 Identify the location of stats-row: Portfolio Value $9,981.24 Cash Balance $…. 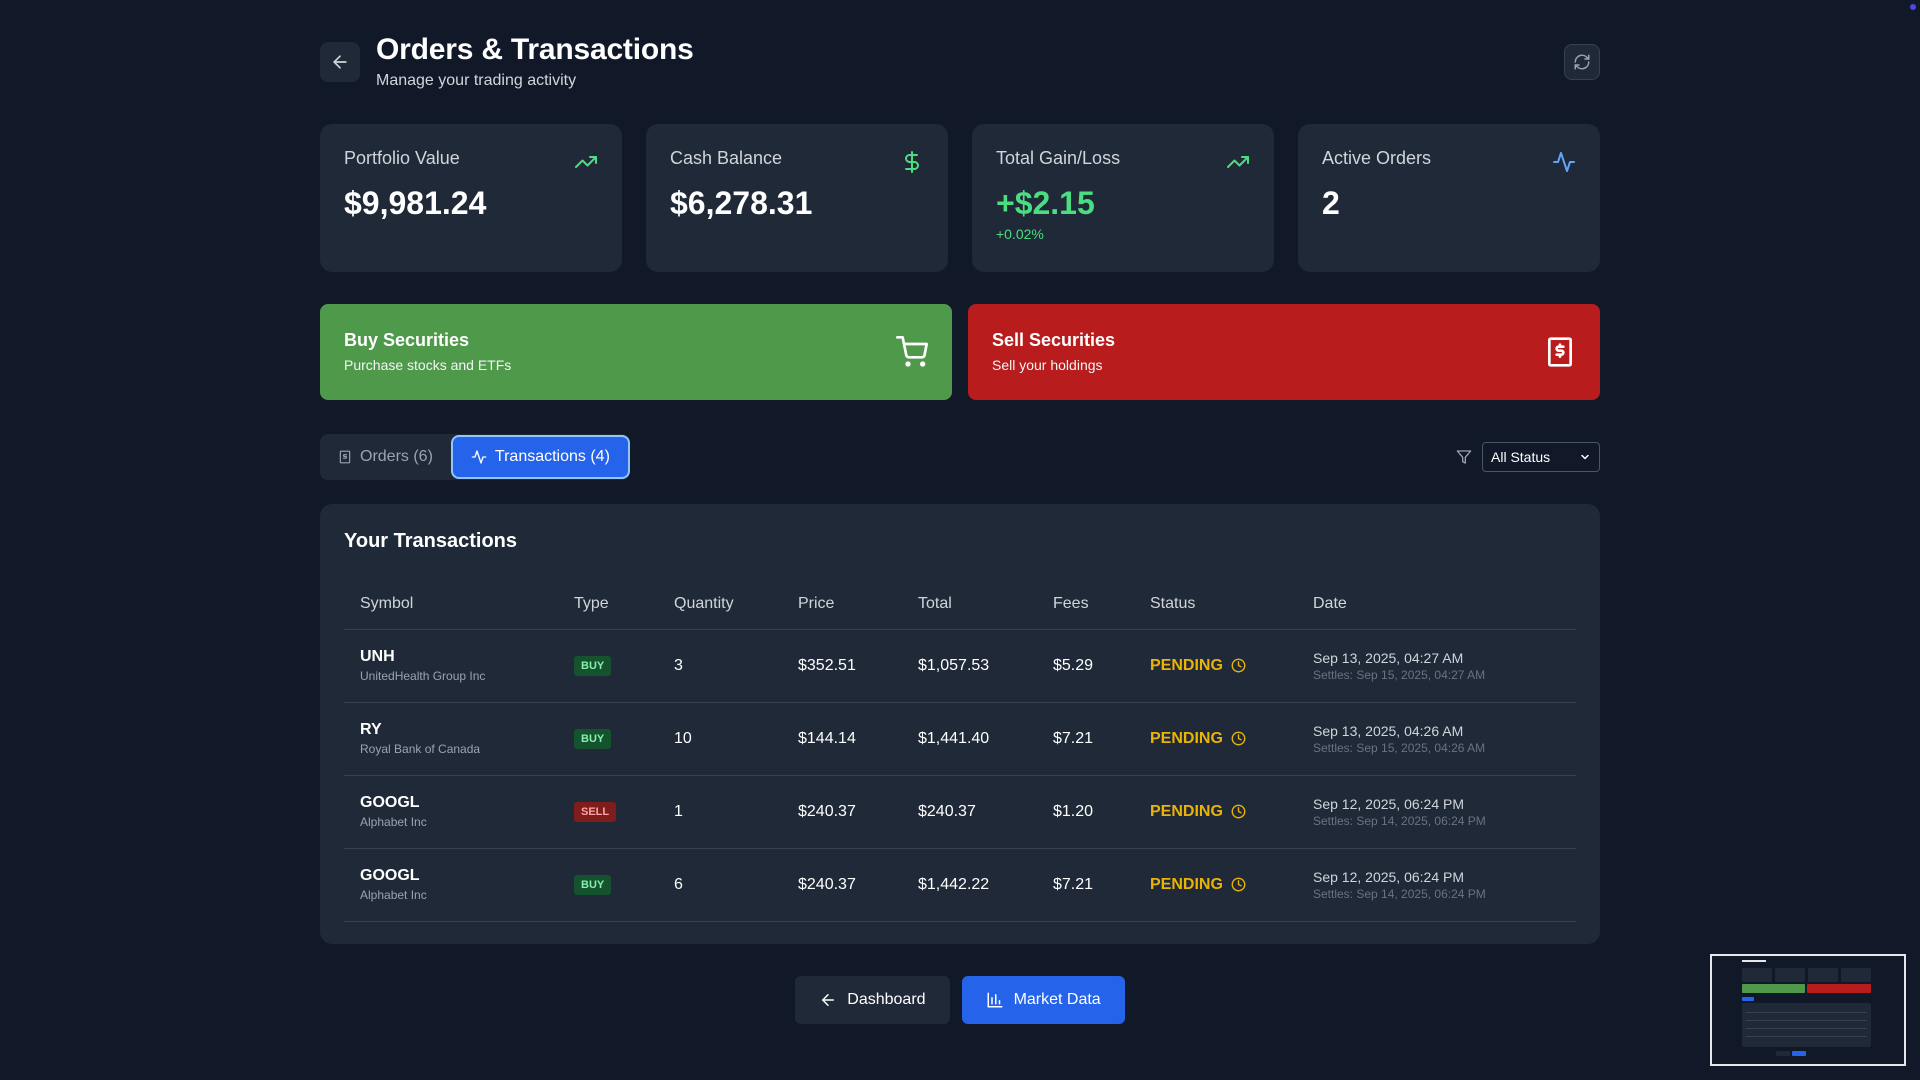
(960, 198).